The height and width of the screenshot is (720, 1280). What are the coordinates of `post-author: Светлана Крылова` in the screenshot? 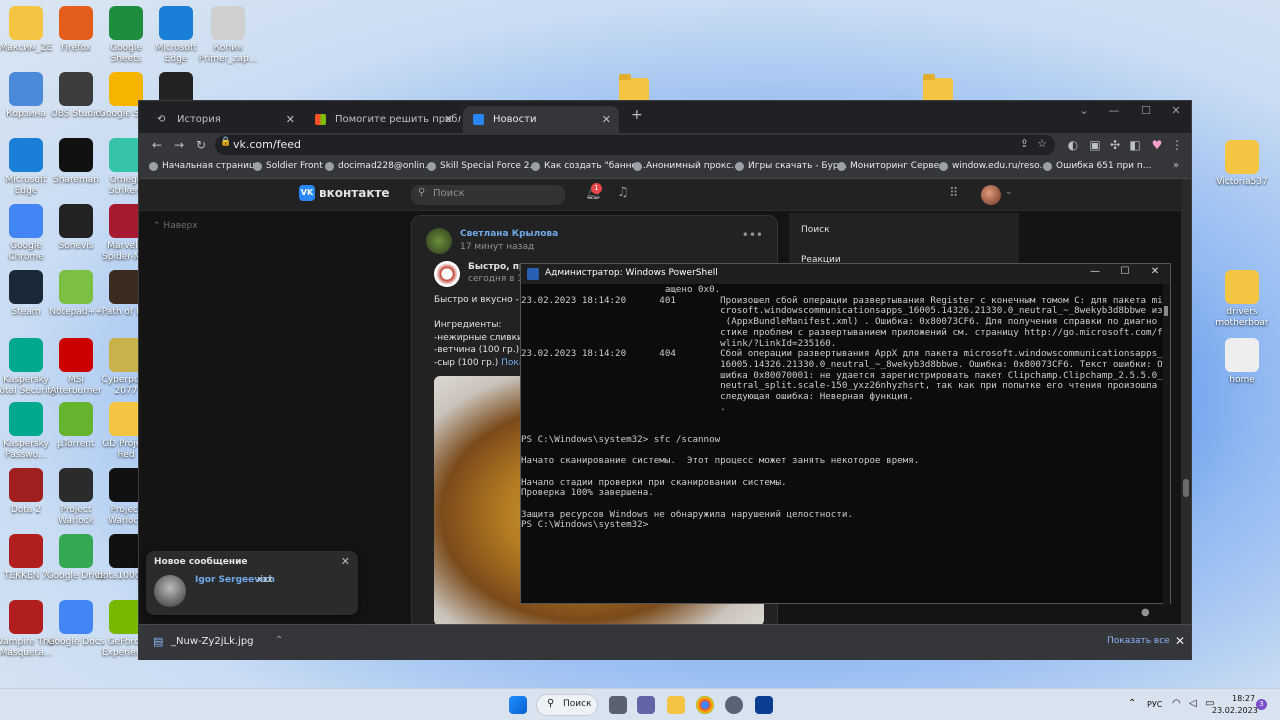 It's located at (509, 234).